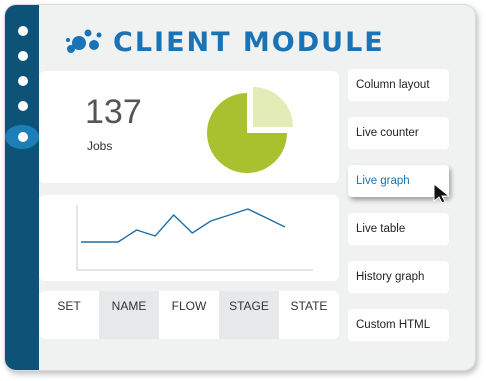 The width and height of the screenshot is (486, 381). What do you see at coordinates (113, 112) in the screenshot?
I see `jobs-count: 137` at bounding box center [113, 112].